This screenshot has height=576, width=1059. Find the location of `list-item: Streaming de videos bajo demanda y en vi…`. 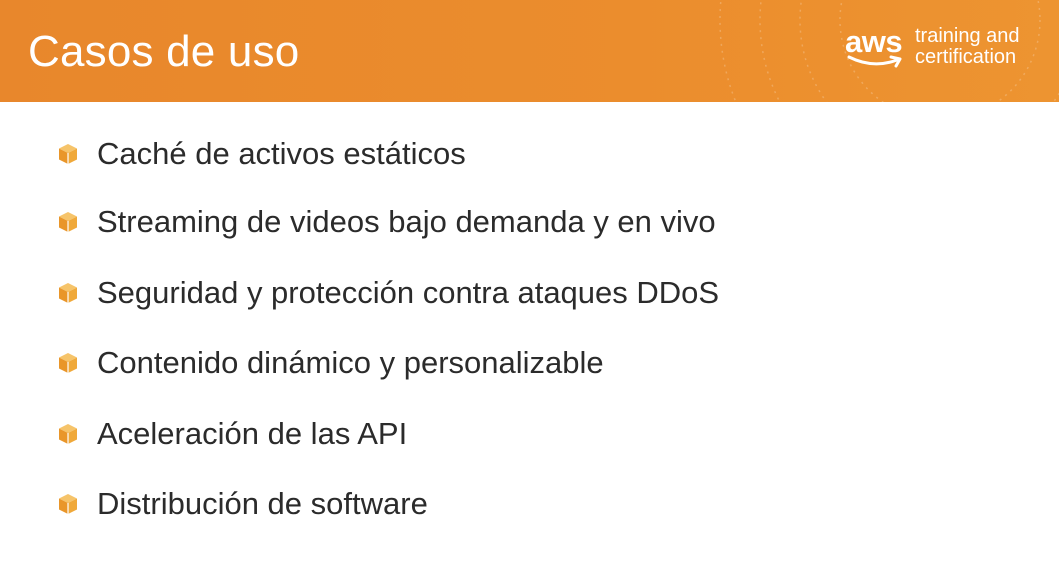

list-item: Streaming de videos bajo demanda y en vi… is located at coordinates (538, 222).